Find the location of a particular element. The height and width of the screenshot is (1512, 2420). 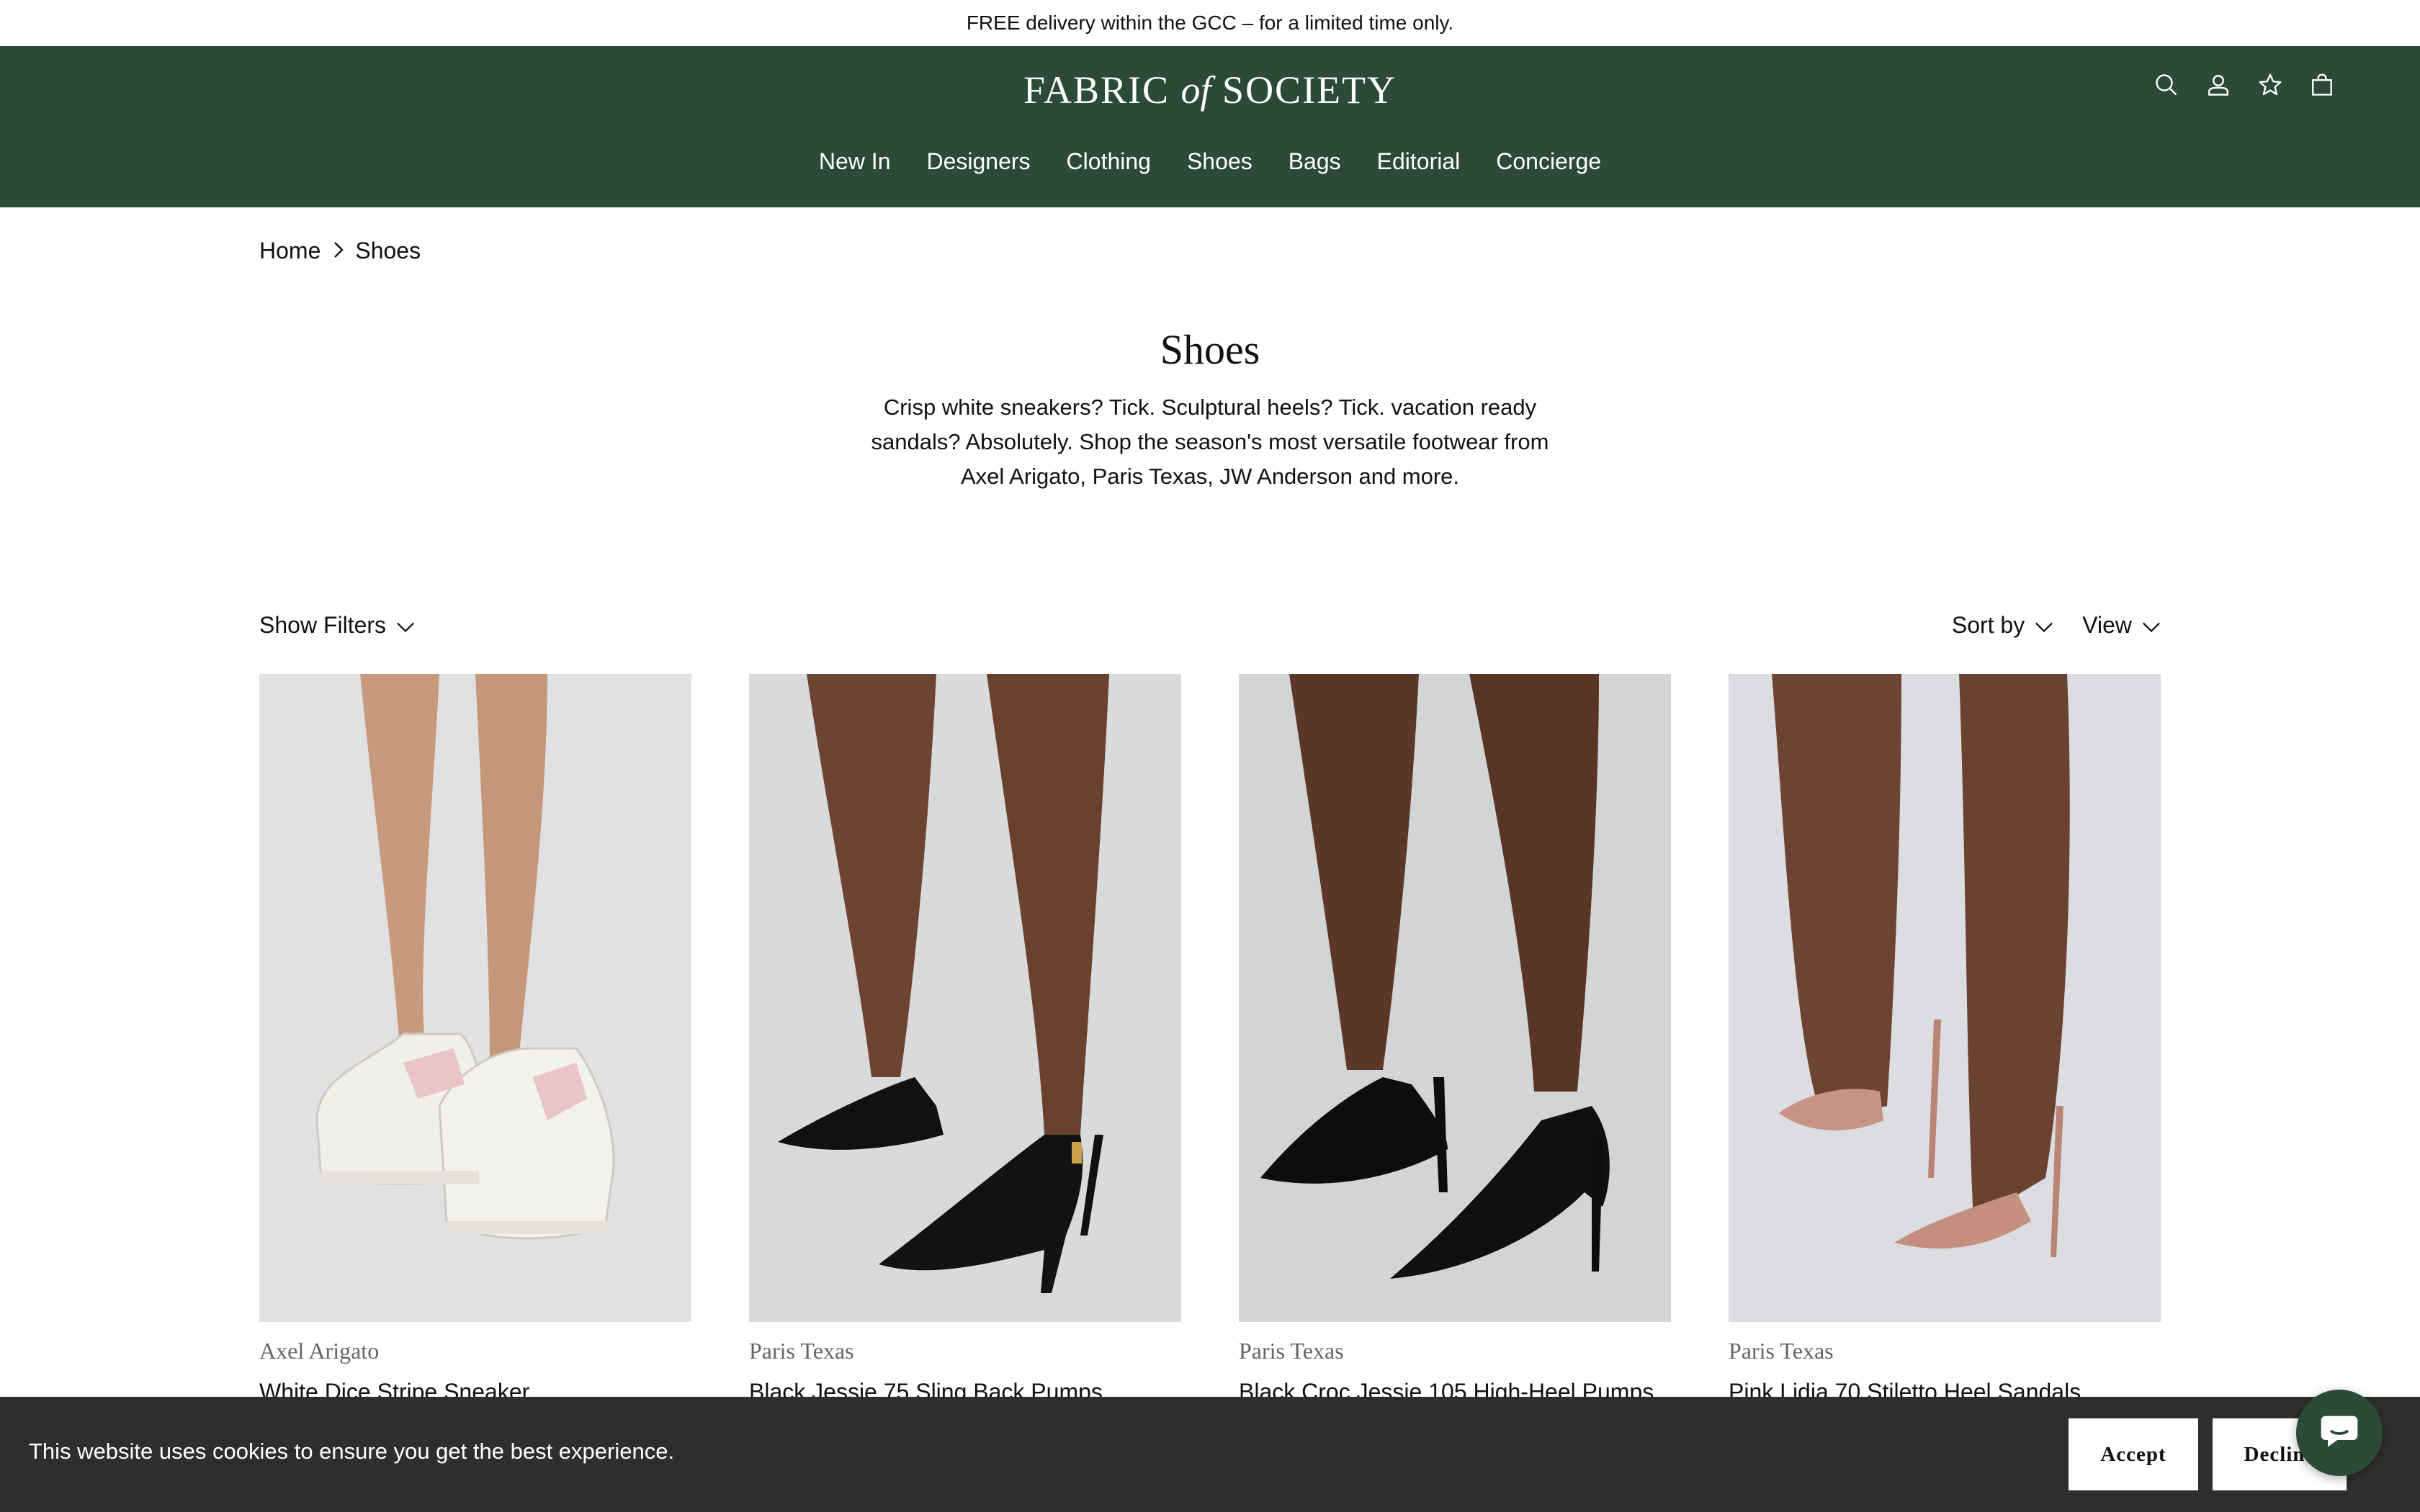

view-label: View is located at coordinates (2107, 625).